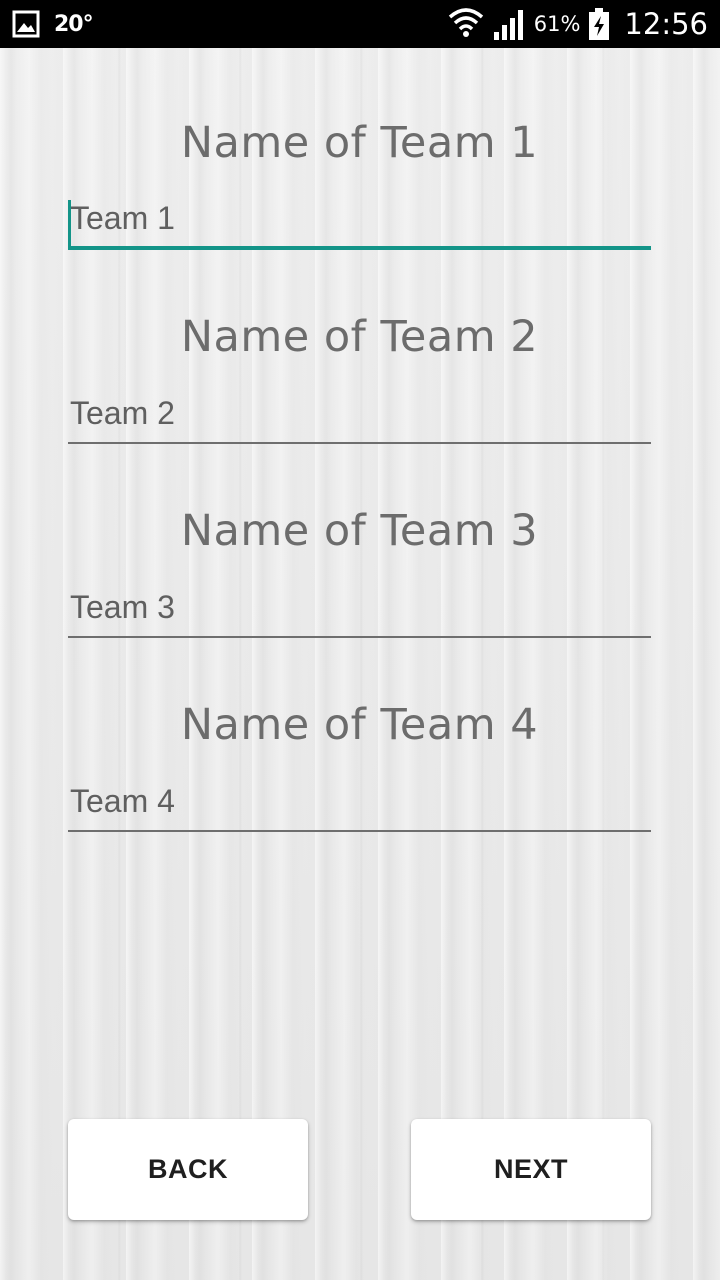  I want to click on team-2-section: Name of Team 2, so click(359, 378).